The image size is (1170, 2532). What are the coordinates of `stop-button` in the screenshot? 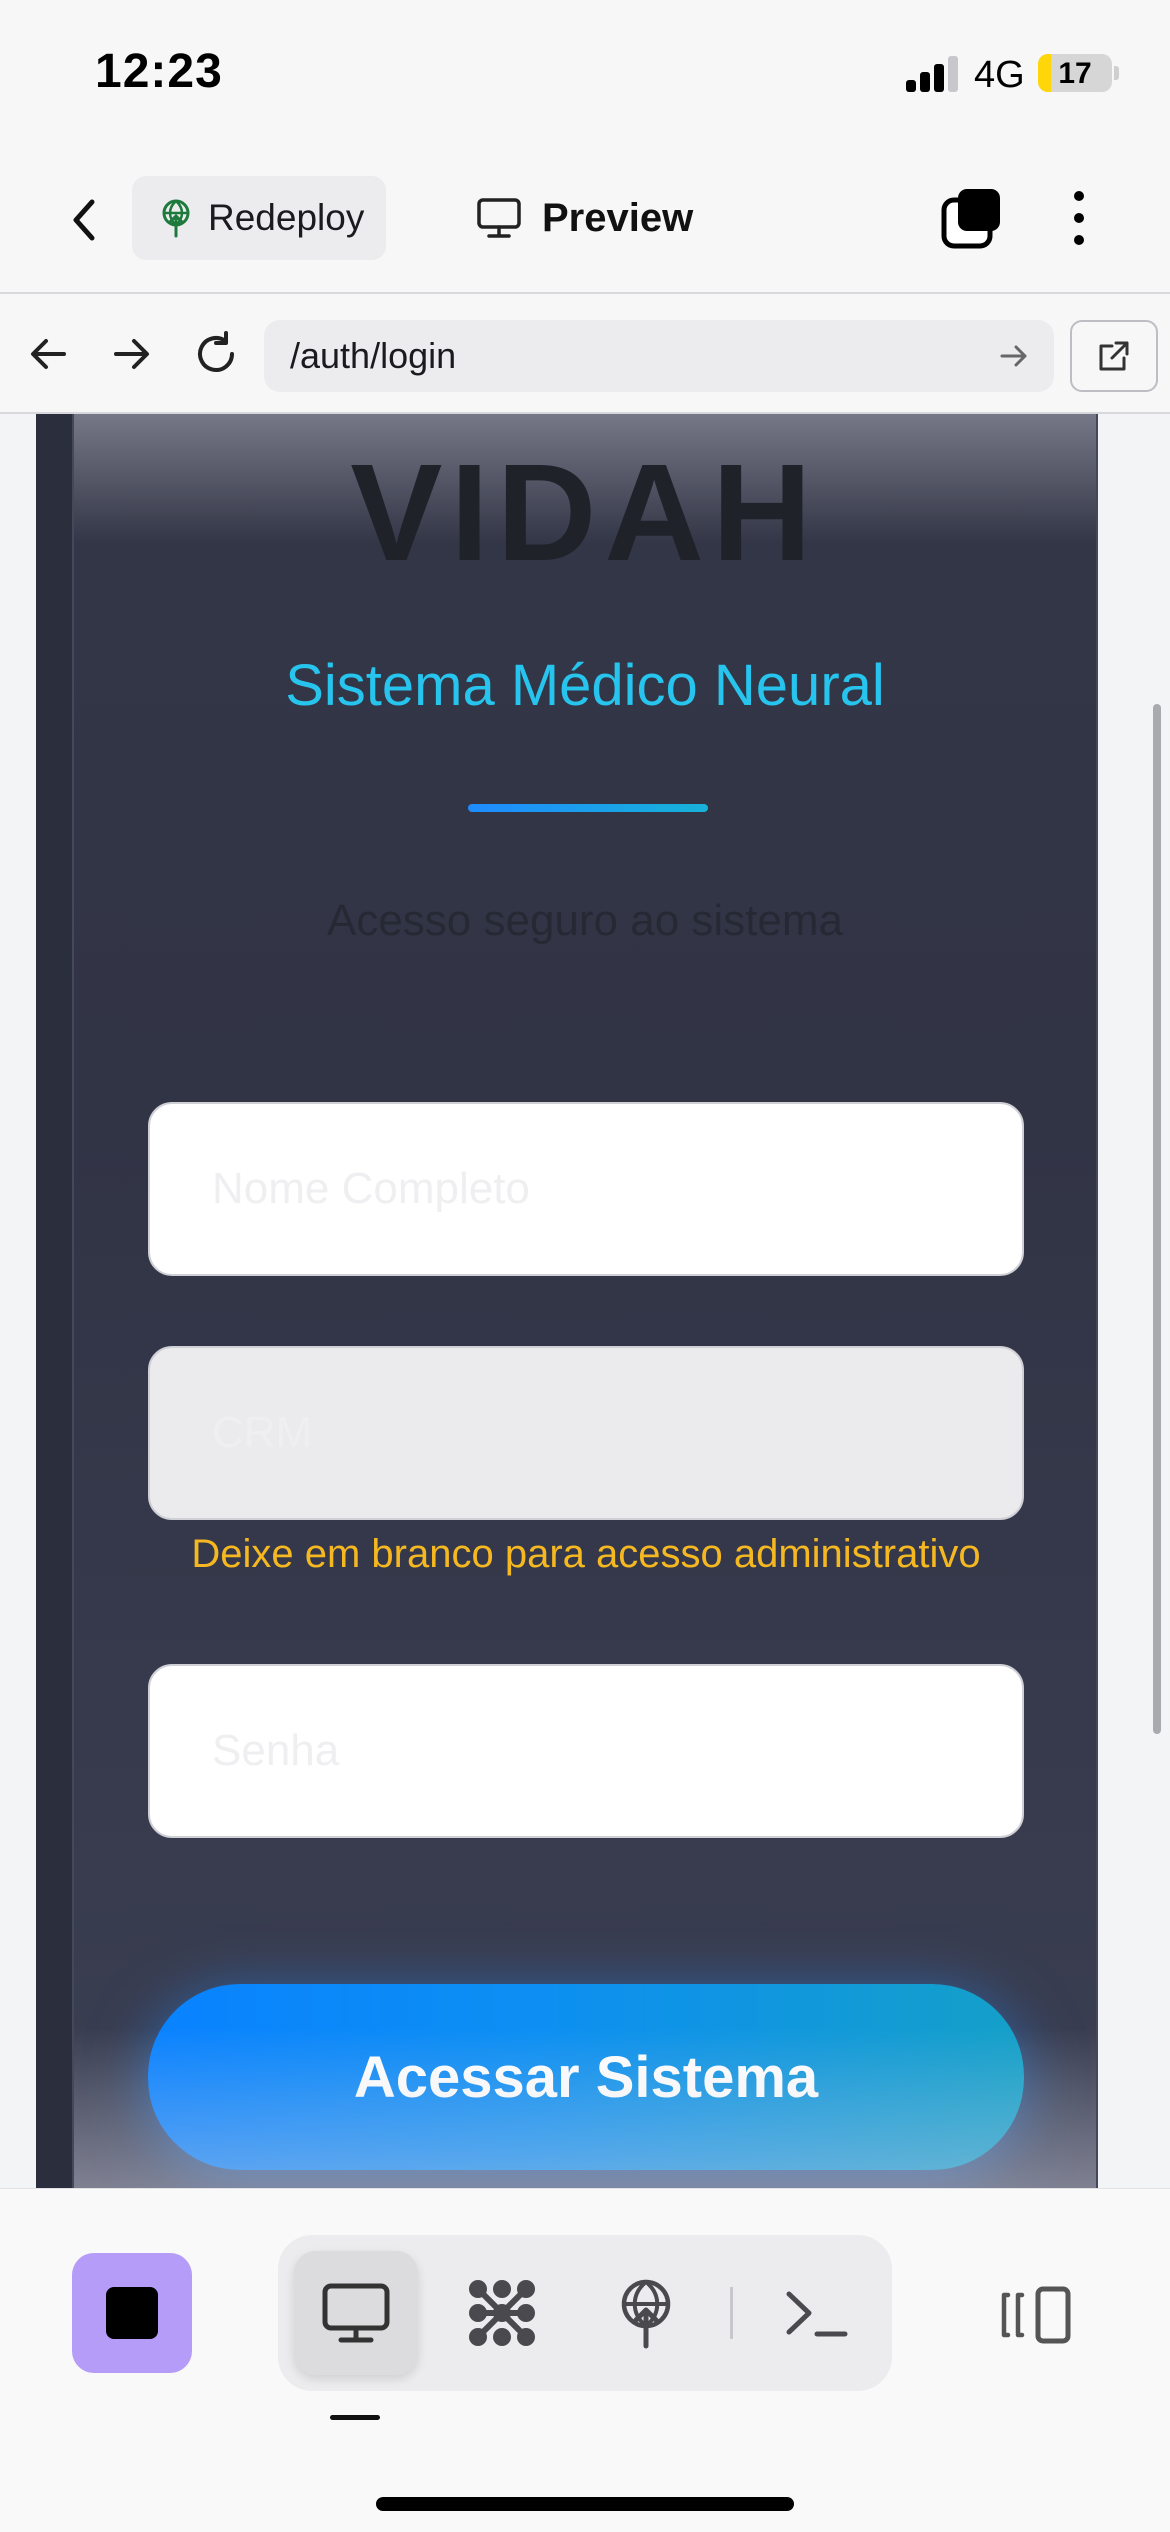 It's located at (132, 2313).